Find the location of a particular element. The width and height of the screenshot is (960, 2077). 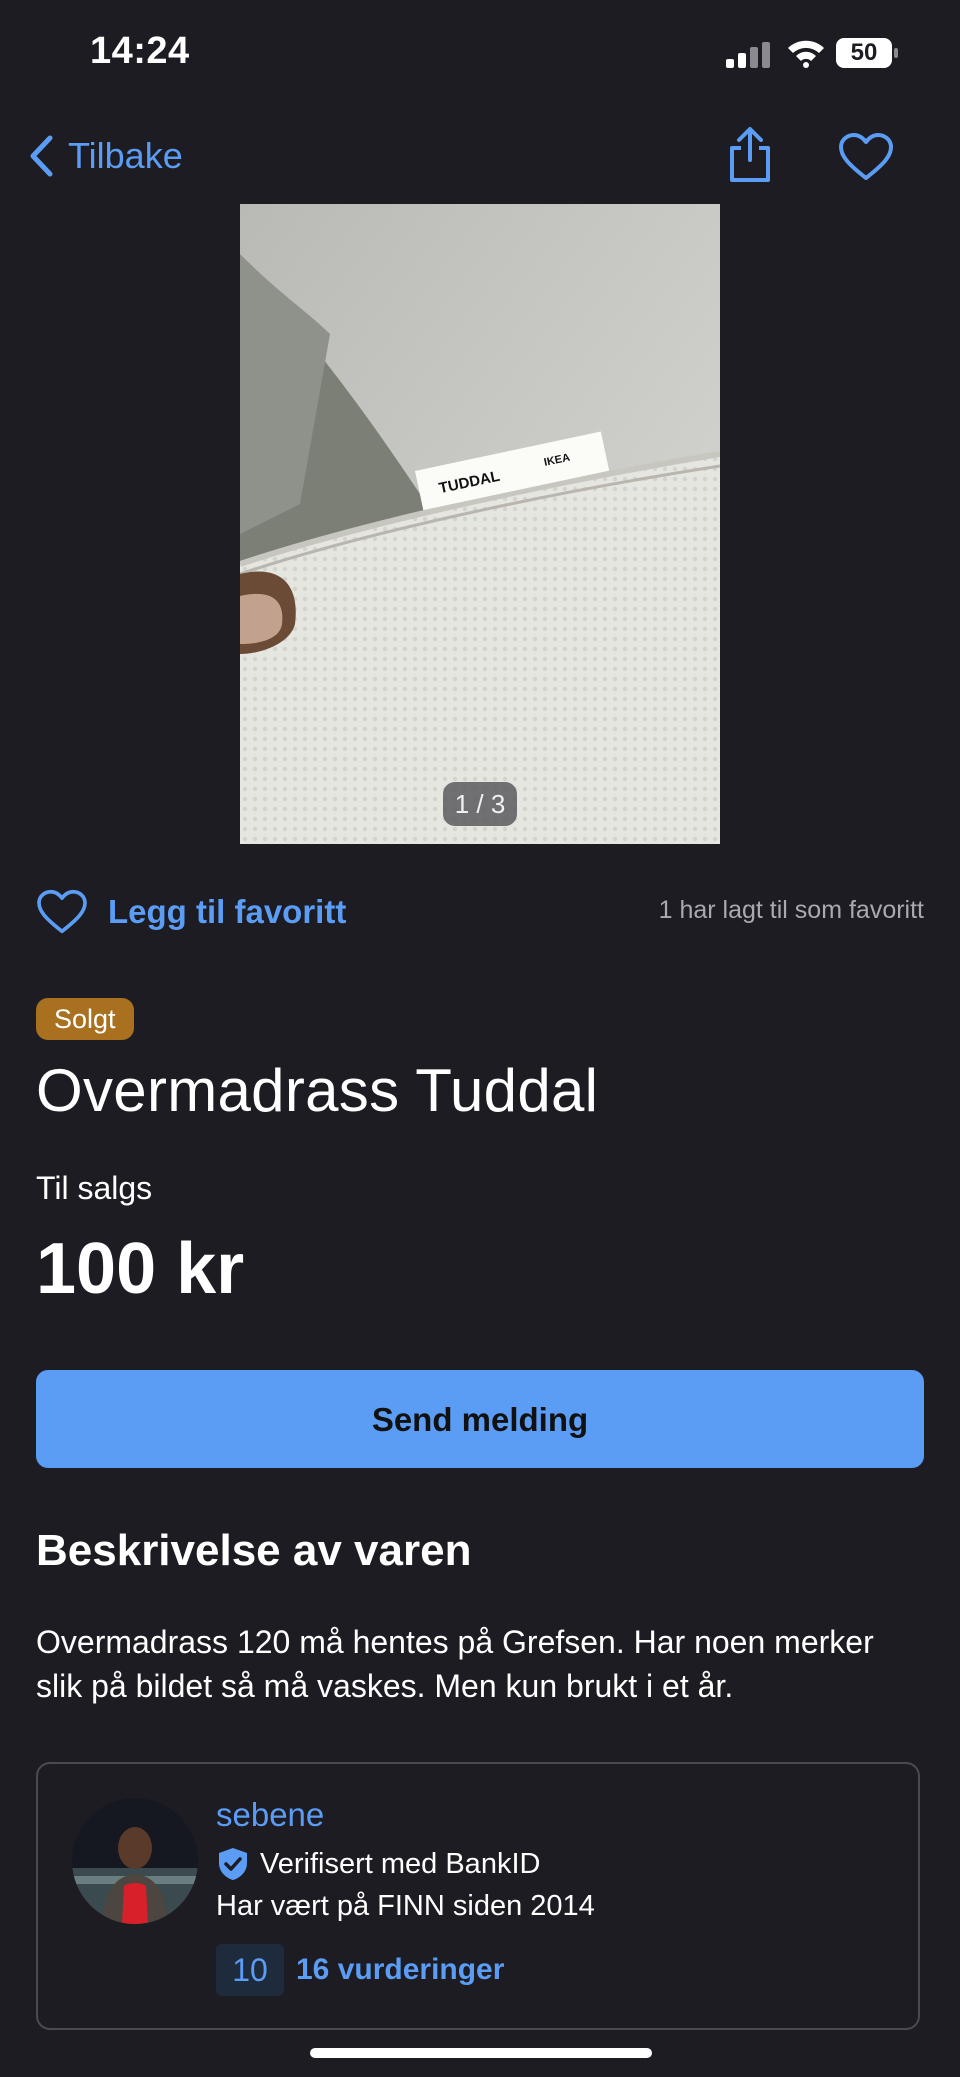

verified-badge: Verifisert med BankID is located at coordinates (378, 1864).